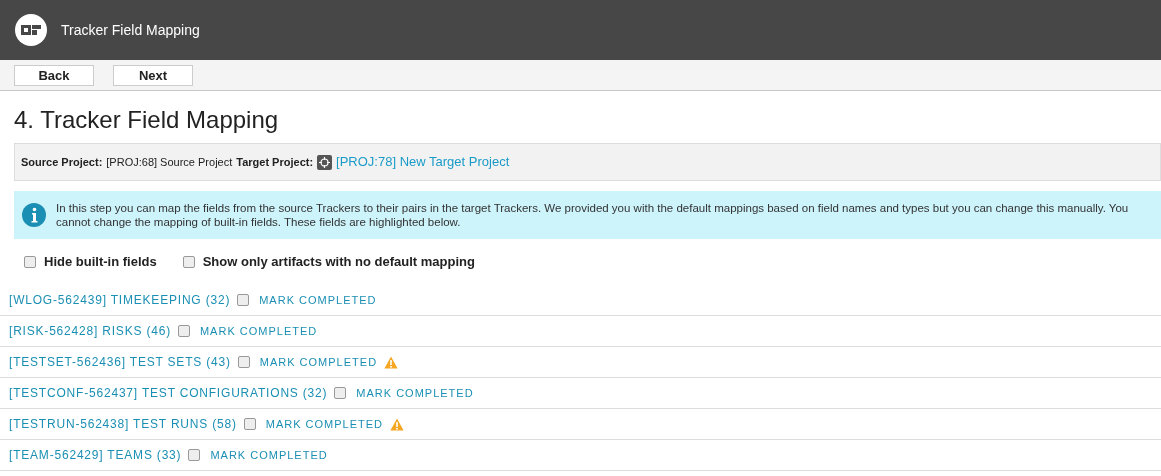 The height and width of the screenshot is (476, 1161). What do you see at coordinates (275, 162) in the screenshot?
I see `target-project-label: Target Project:` at bounding box center [275, 162].